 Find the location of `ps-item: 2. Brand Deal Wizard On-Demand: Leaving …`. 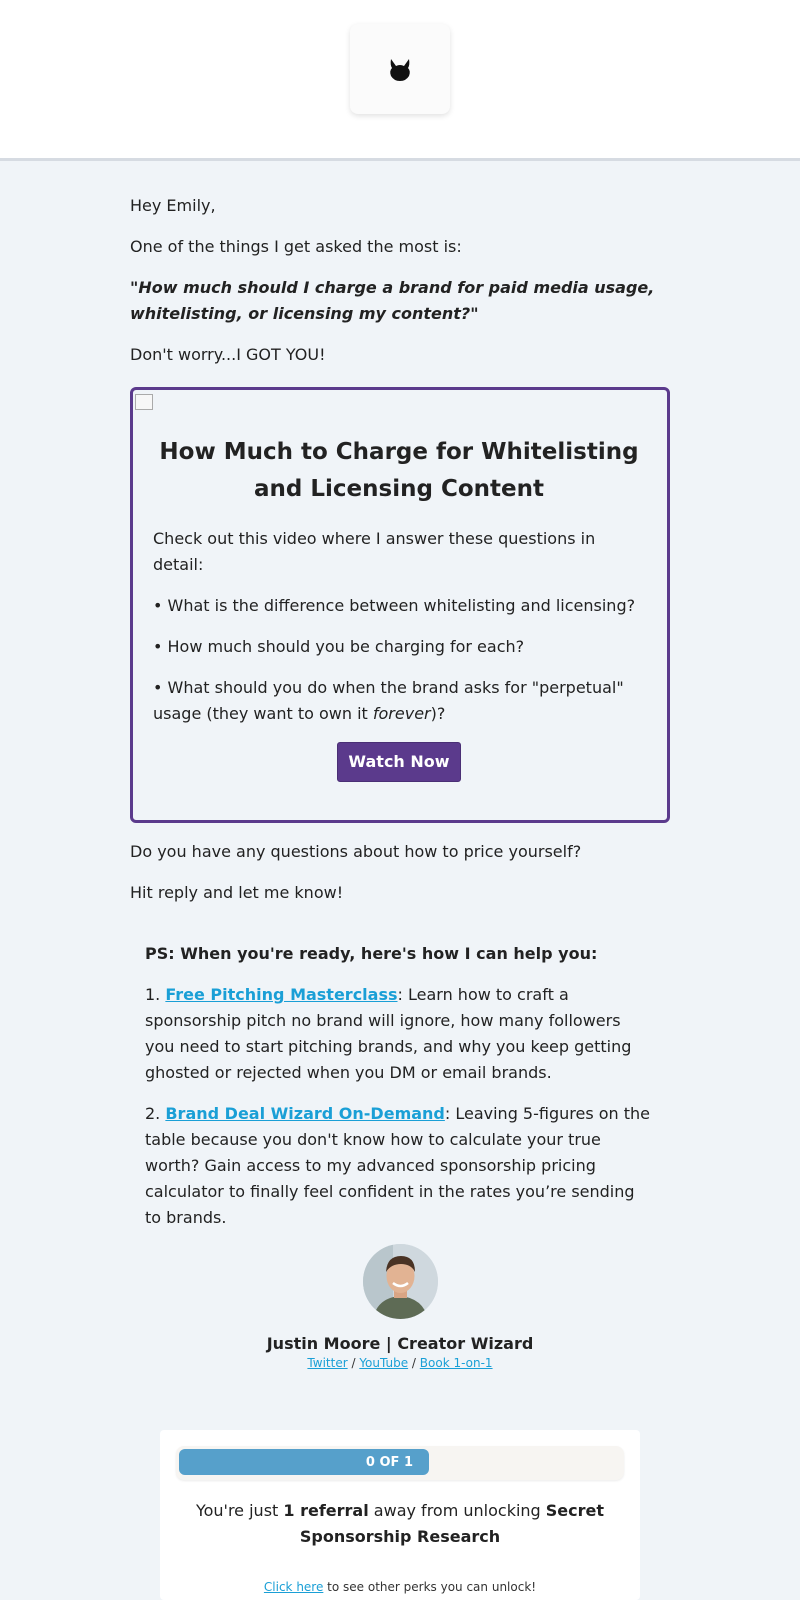

ps-item: 2. Brand Deal Wizard On-Demand: Leaving … is located at coordinates (400, 1166).